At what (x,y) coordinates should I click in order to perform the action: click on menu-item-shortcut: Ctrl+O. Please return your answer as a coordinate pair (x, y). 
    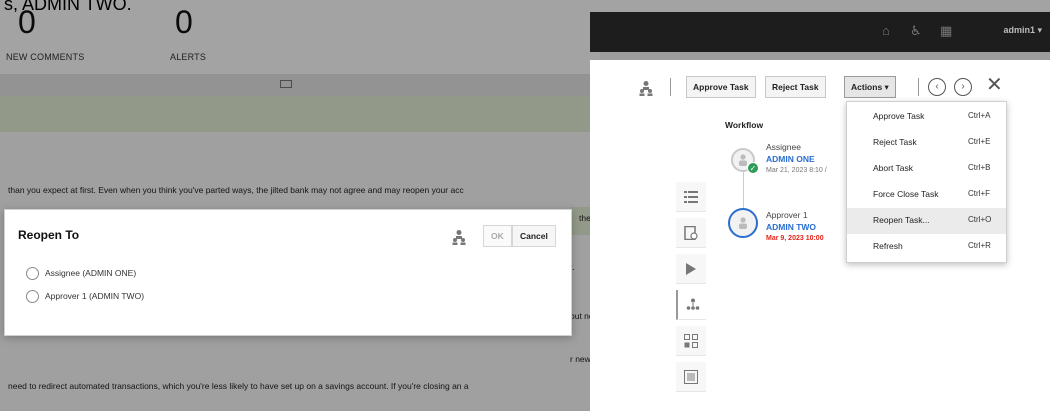
    Looking at the image, I should click on (980, 219).